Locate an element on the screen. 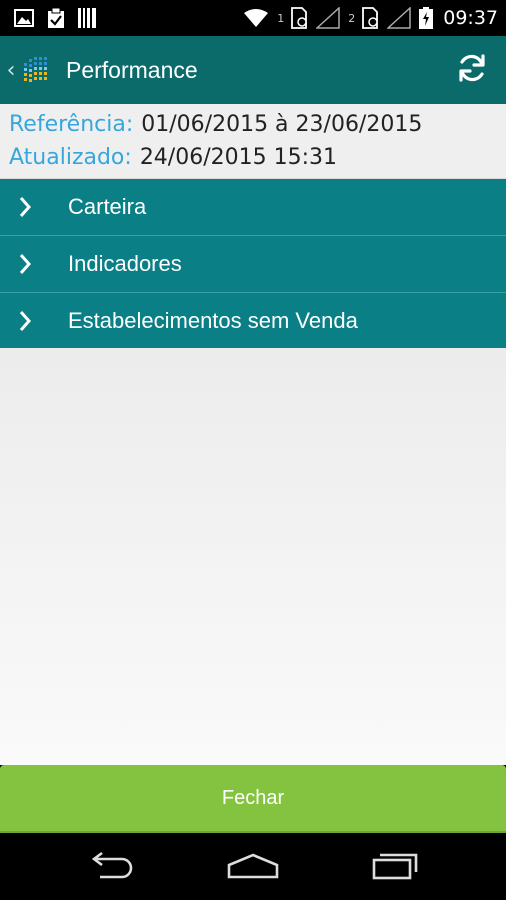 The height and width of the screenshot is (900, 506). sim1-number: 1 is located at coordinates (281, 18).